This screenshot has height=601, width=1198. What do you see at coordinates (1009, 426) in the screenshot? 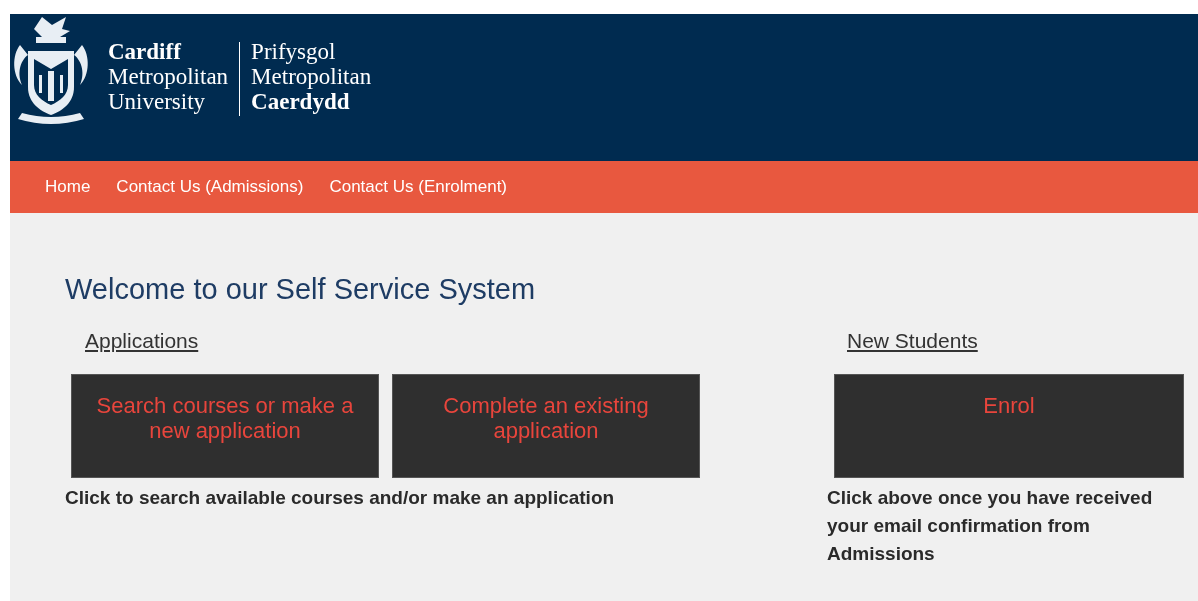
I see `action-button: Enrol` at bounding box center [1009, 426].